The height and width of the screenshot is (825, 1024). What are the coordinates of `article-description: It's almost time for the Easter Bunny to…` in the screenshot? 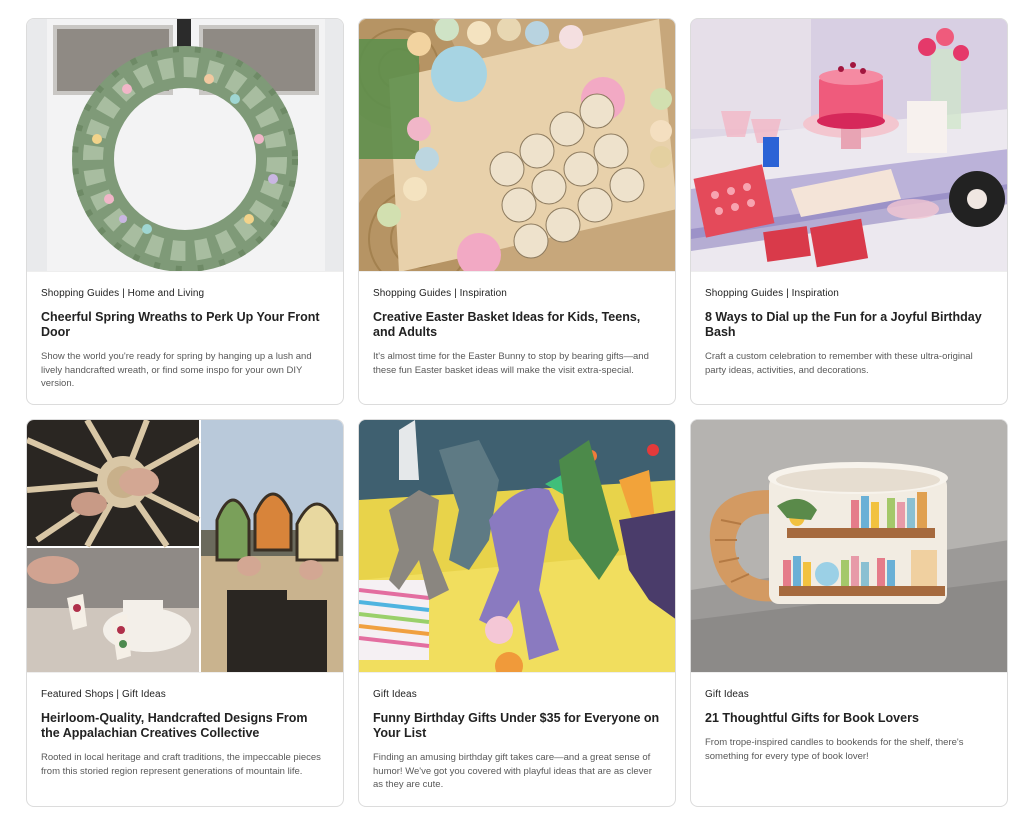 It's located at (511, 363).